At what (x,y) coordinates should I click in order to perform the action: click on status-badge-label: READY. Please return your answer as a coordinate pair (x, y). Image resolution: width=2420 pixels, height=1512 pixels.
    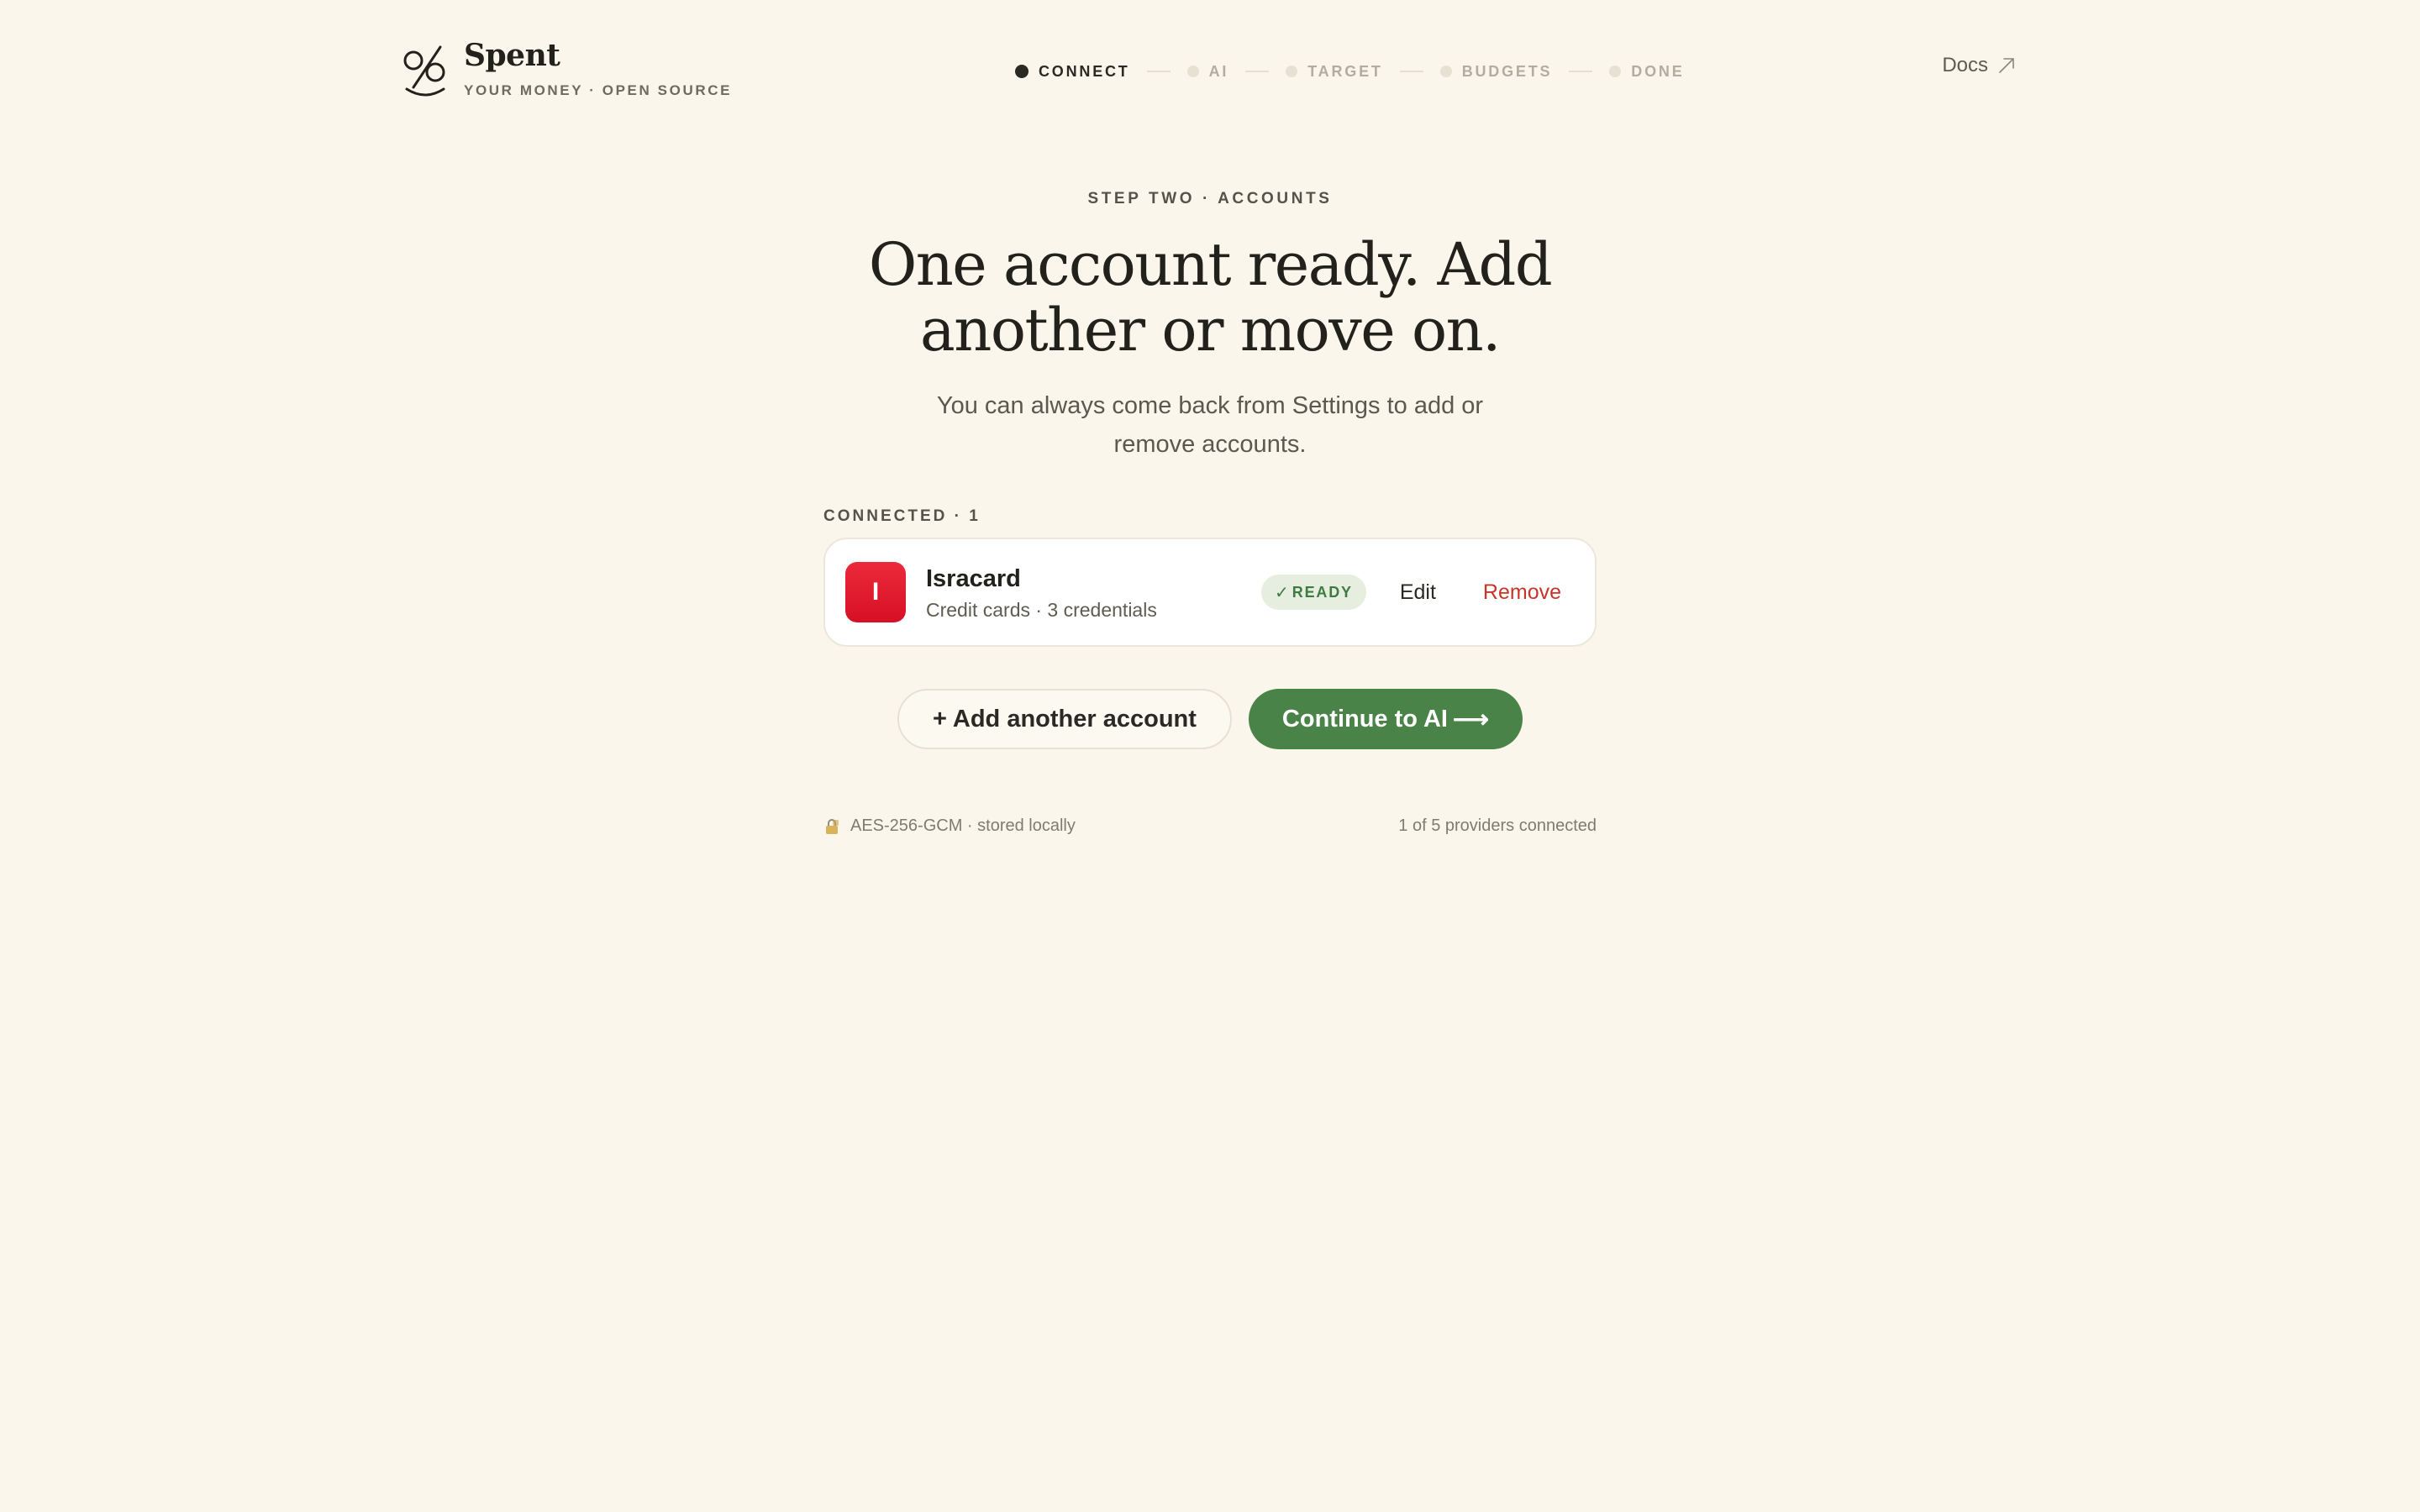
    Looking at the image, I should click on (1322, 592).